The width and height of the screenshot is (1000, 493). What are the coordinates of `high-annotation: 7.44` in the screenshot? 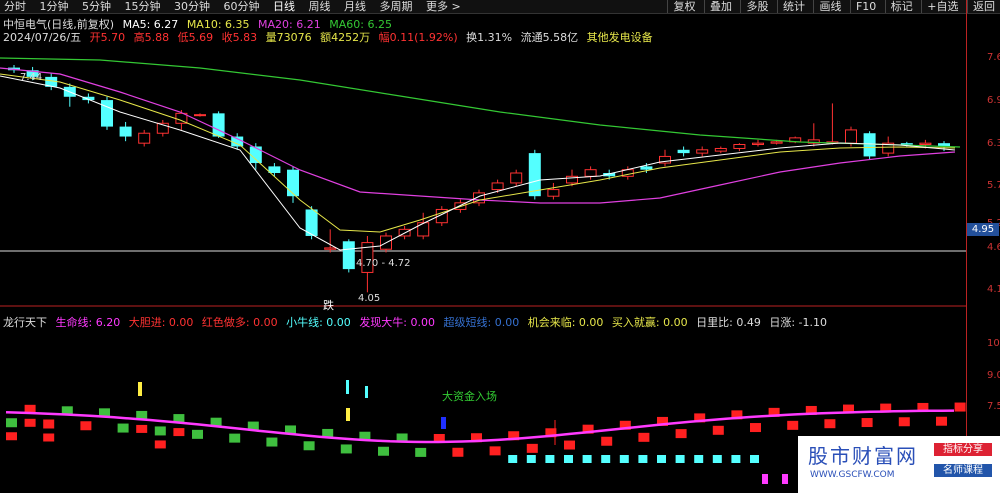 It's located at (31, 77).